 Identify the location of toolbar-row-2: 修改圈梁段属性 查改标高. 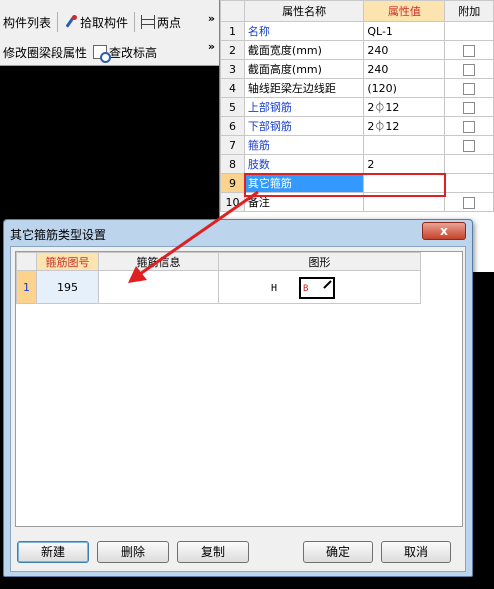
(80, 52).